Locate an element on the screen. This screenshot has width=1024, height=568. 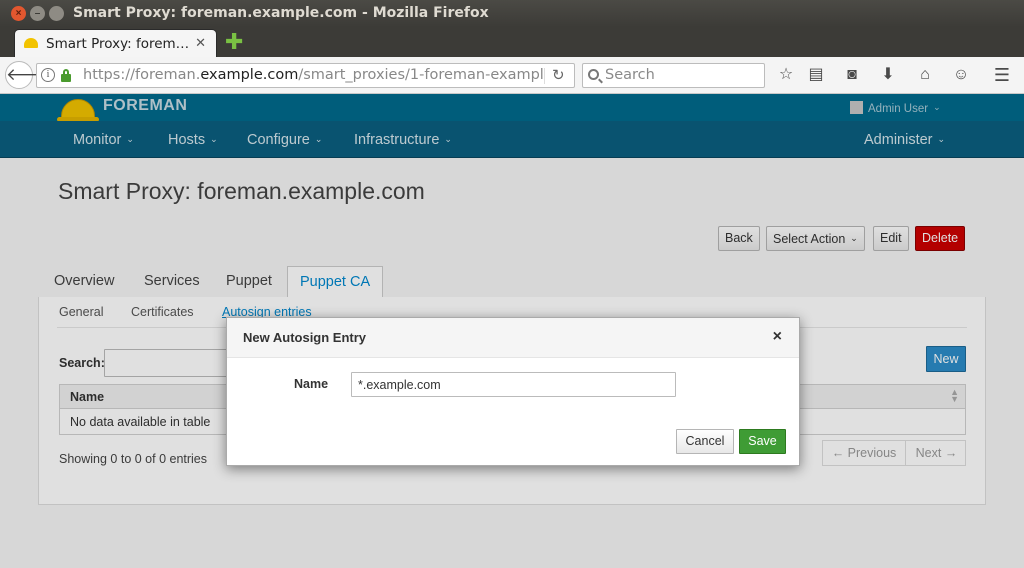
chat-icon: ☺ is located at coordinates (961, 75).